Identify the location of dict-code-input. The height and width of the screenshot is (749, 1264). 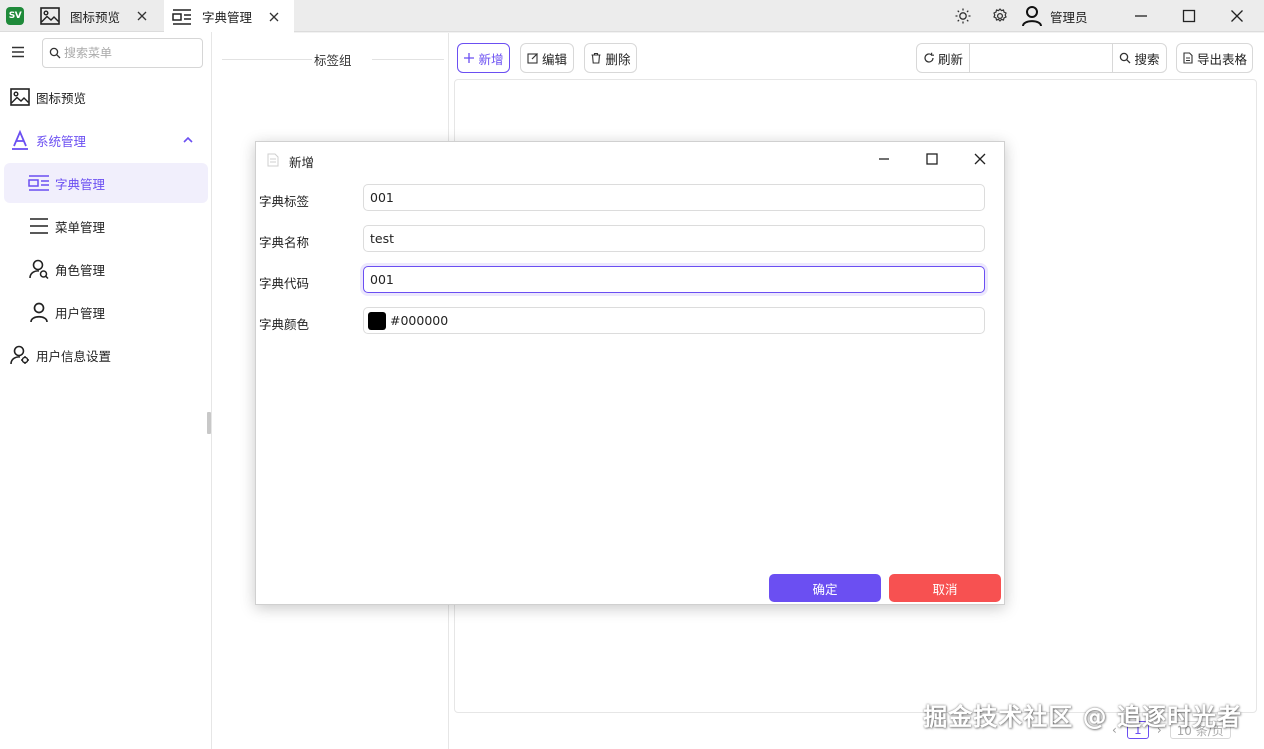
(674, 279).